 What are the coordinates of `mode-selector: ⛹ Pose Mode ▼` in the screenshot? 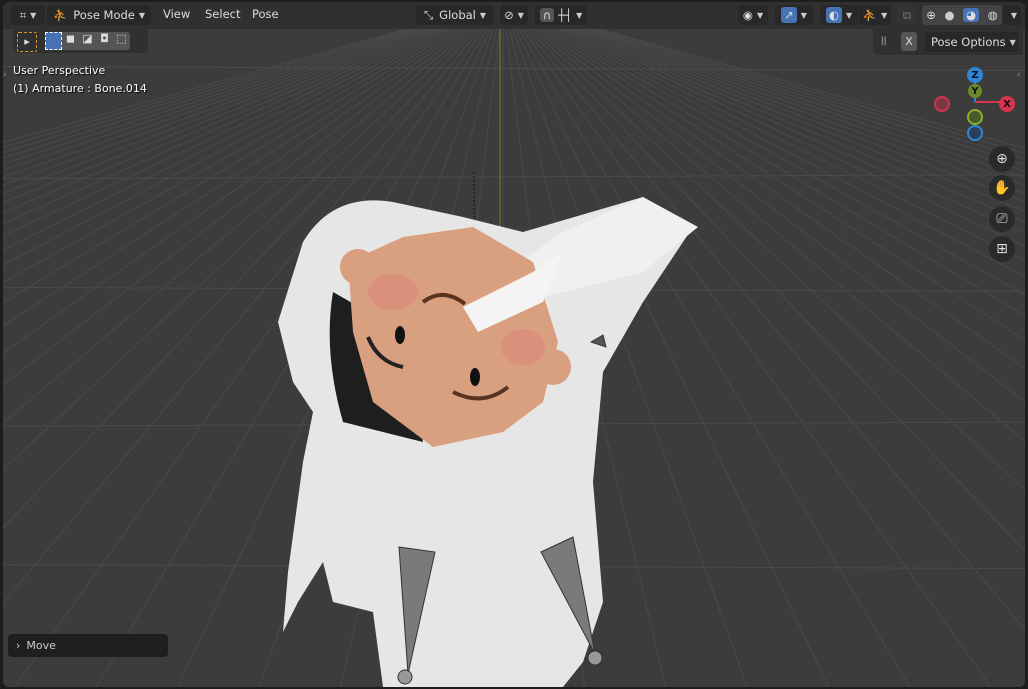 It's located at (99, 15).